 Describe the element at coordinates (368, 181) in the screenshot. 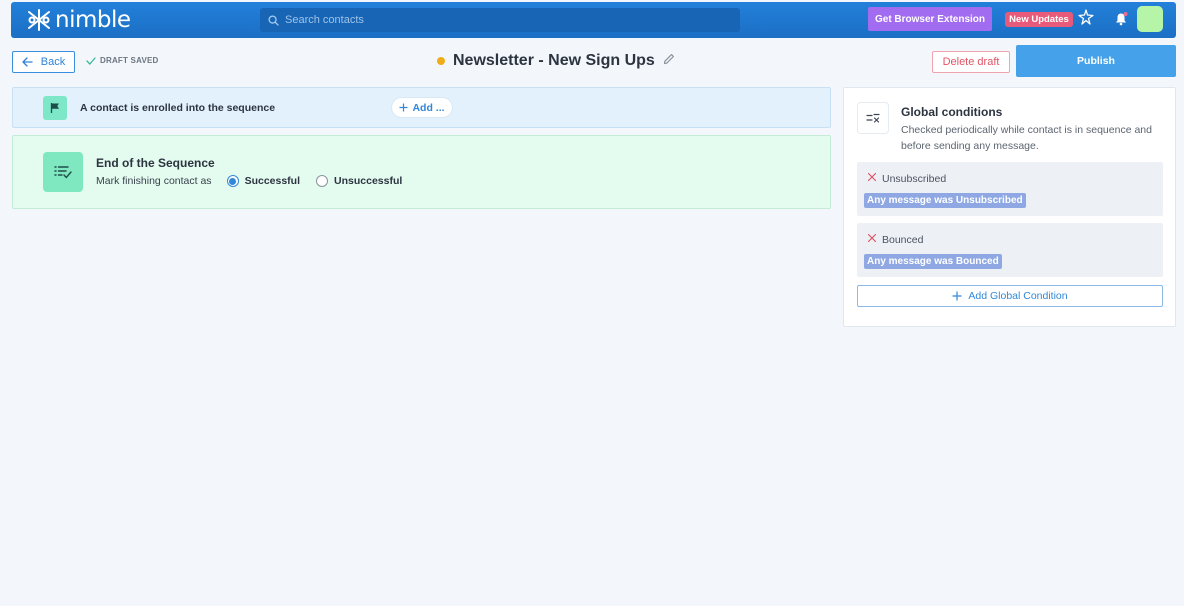

I see `unsuccessful-label: Unsuccessful` at that location.